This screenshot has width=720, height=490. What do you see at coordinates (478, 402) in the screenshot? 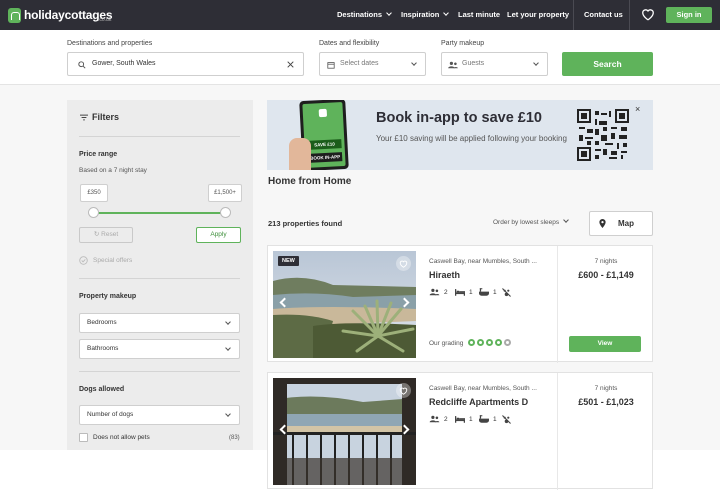
I see `property-name: Redcliffe Apartments D` at bounding box center [478, 402].